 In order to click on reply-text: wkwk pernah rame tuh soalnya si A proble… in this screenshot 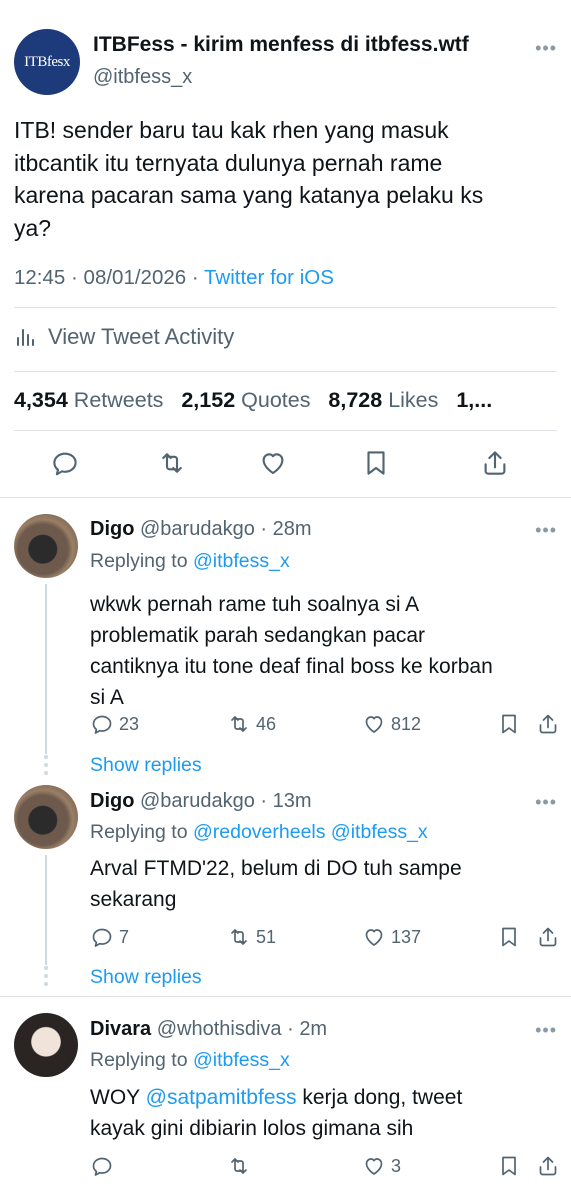, I will do `click(320, 651)`.